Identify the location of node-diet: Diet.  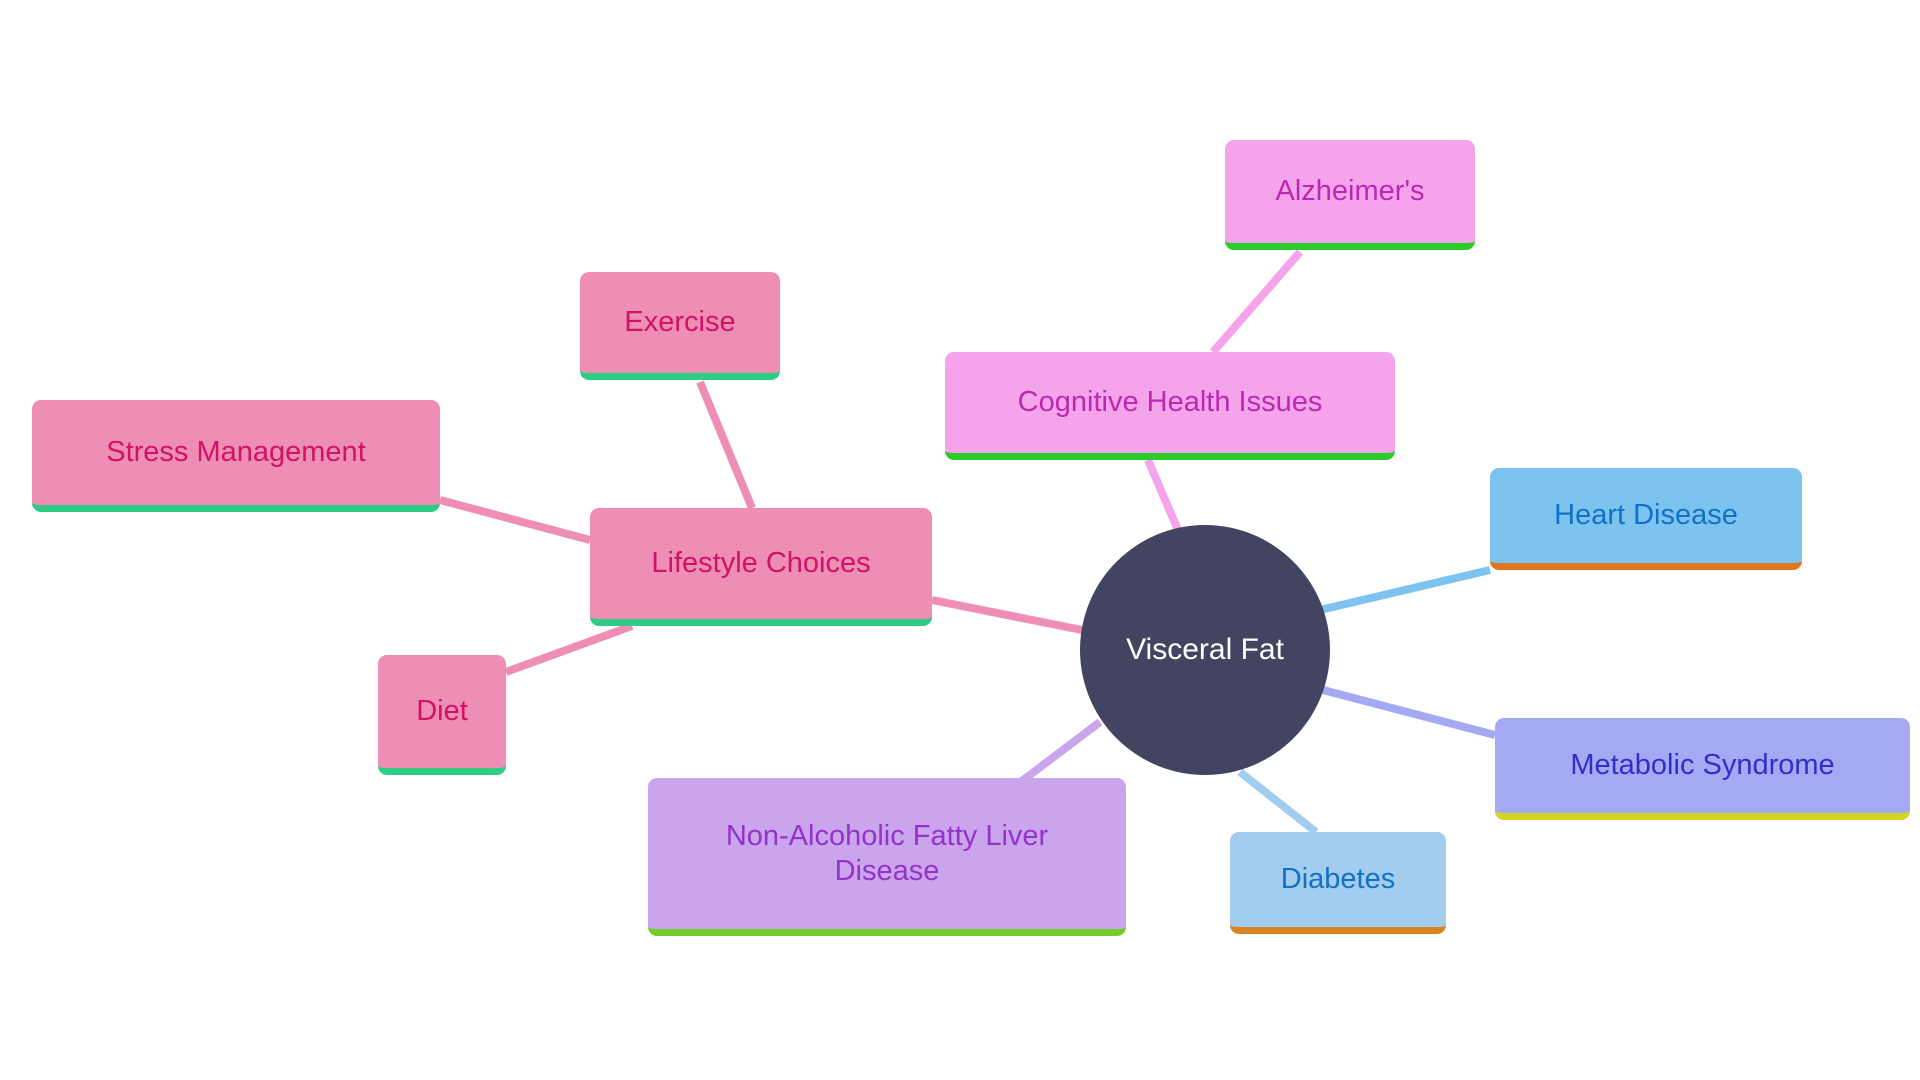
(442, 715).